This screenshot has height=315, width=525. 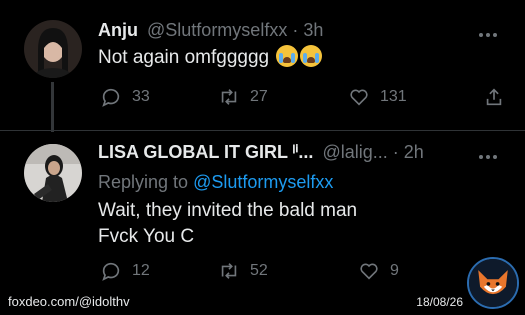 What do you see at coordinates (243, 97) in the screenshot?
I see `retweet-button: 27` at bounding box center [243, 97].